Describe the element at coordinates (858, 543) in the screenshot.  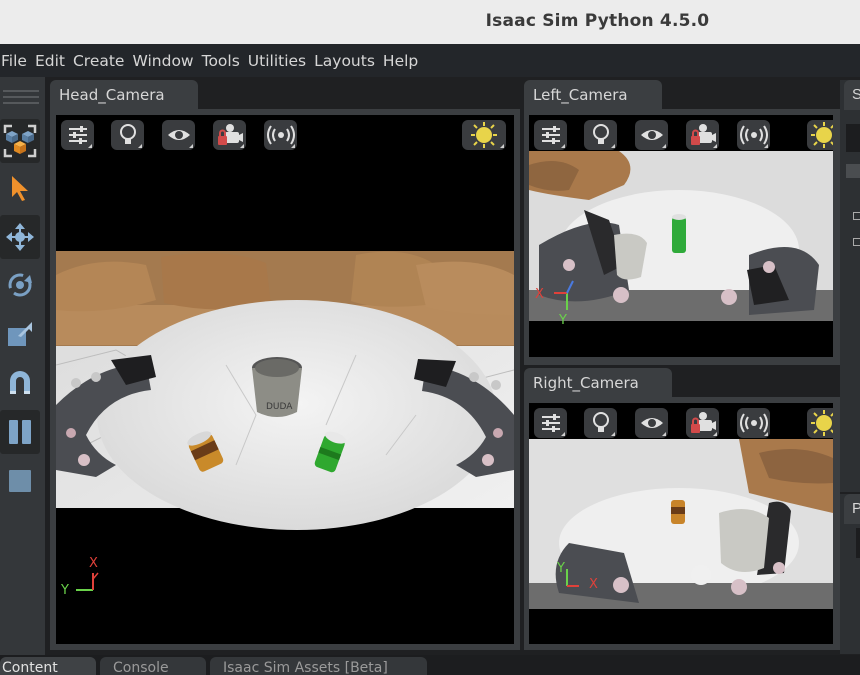
I see `property-field` at that location.